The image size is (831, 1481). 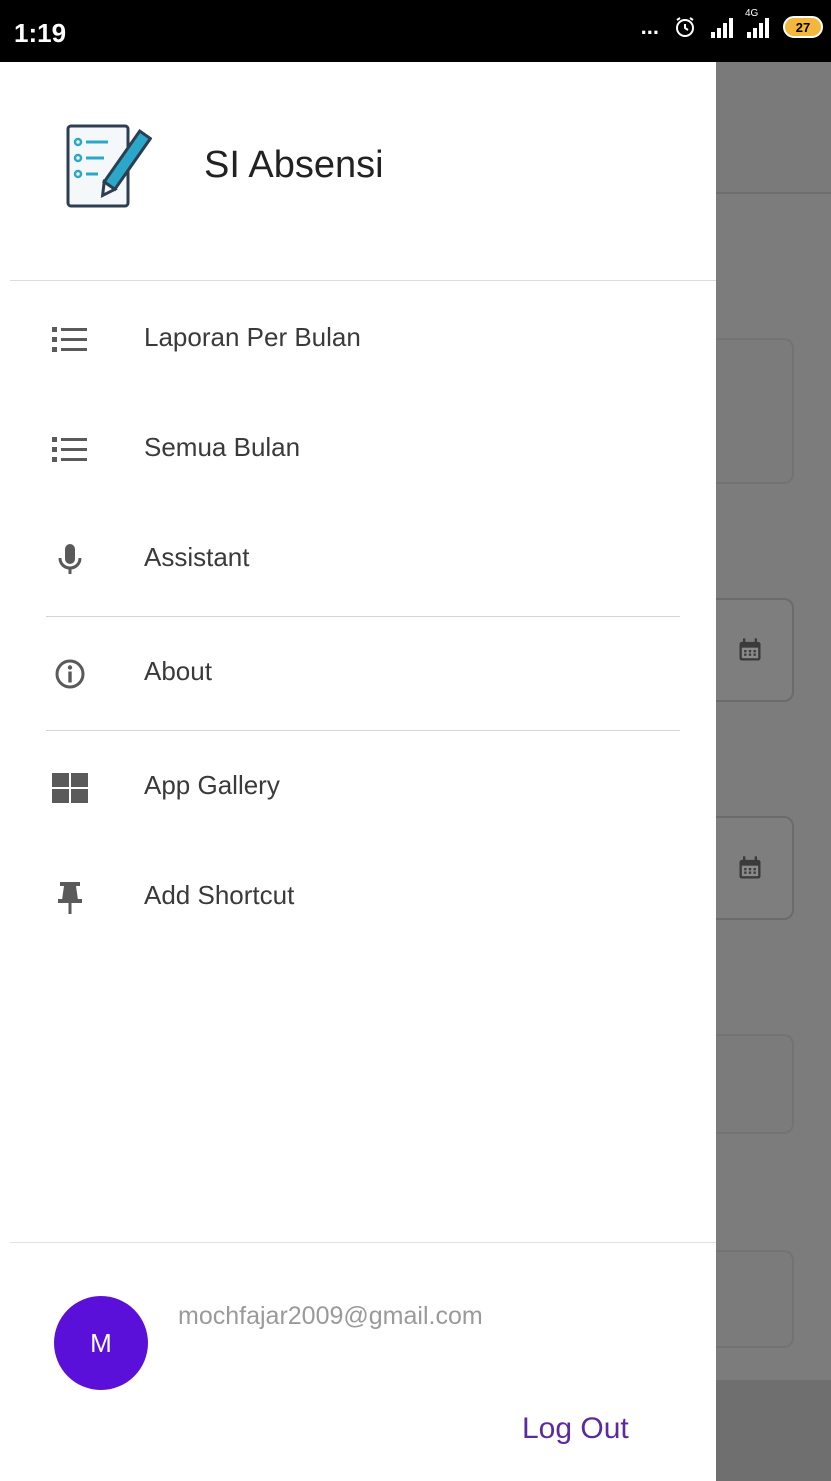 I want to click on menu-item-label: Semua Bulan, so click(x=222, y=447).